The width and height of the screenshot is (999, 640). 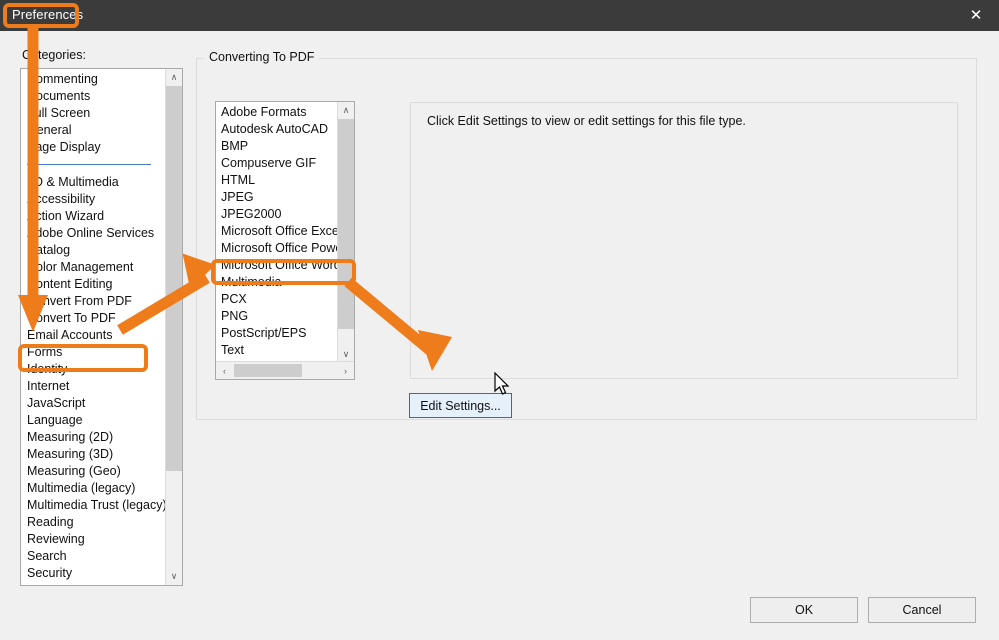 I want to click on cancel-button: Cancel, so click(x=922, y=610).